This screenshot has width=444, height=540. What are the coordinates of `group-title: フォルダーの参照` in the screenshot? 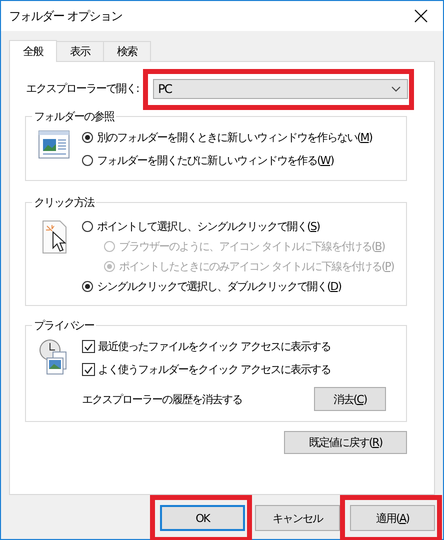 It's located at (74, 116).